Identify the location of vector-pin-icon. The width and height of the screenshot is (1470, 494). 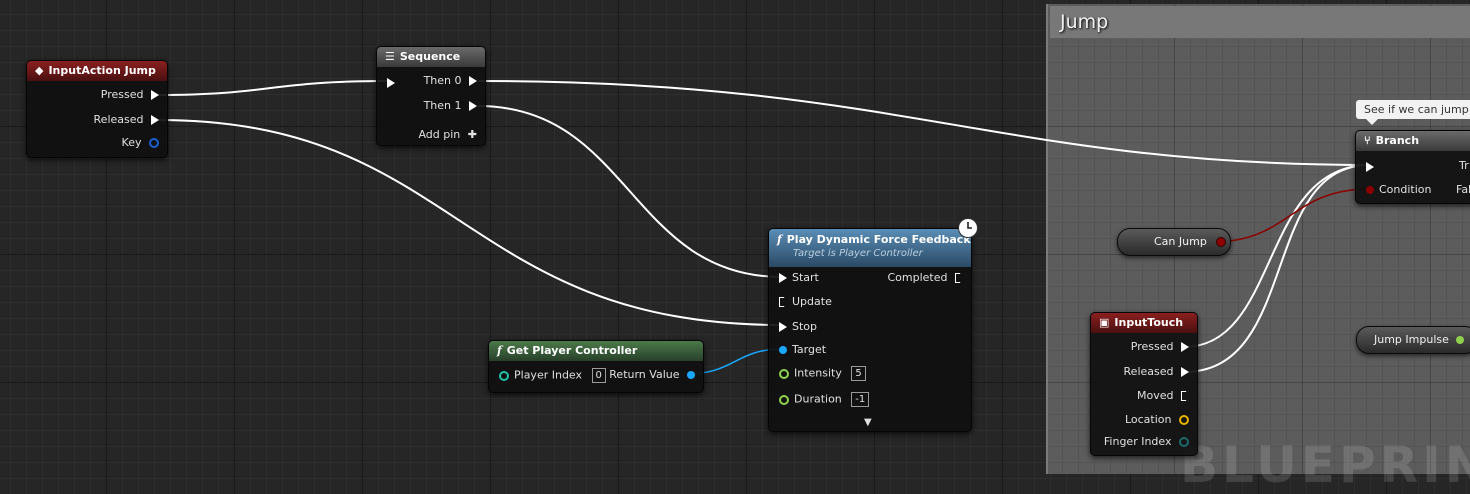
(1184, 420).